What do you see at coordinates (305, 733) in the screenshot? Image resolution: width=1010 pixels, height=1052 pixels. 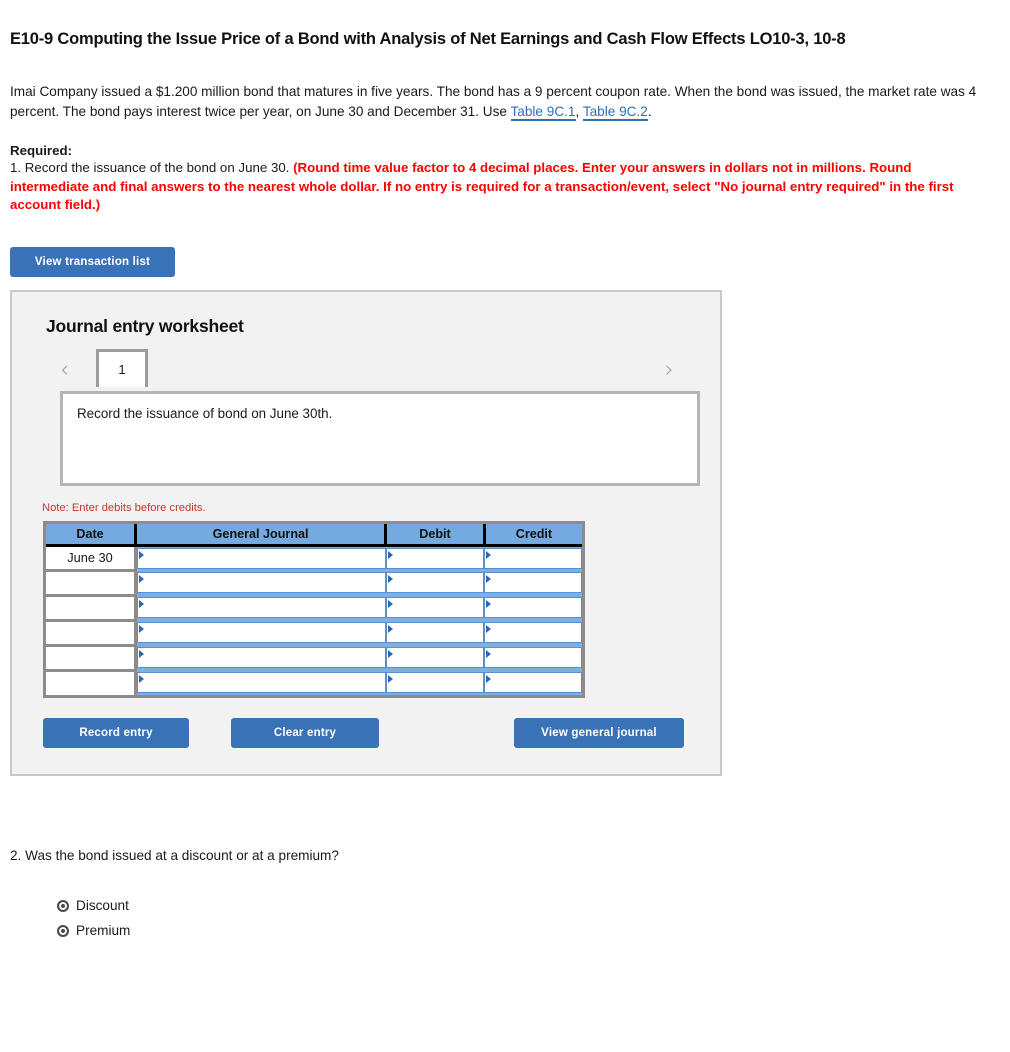 I see `clear-entry-button: Clear entry` at bounding box center [305, 733].